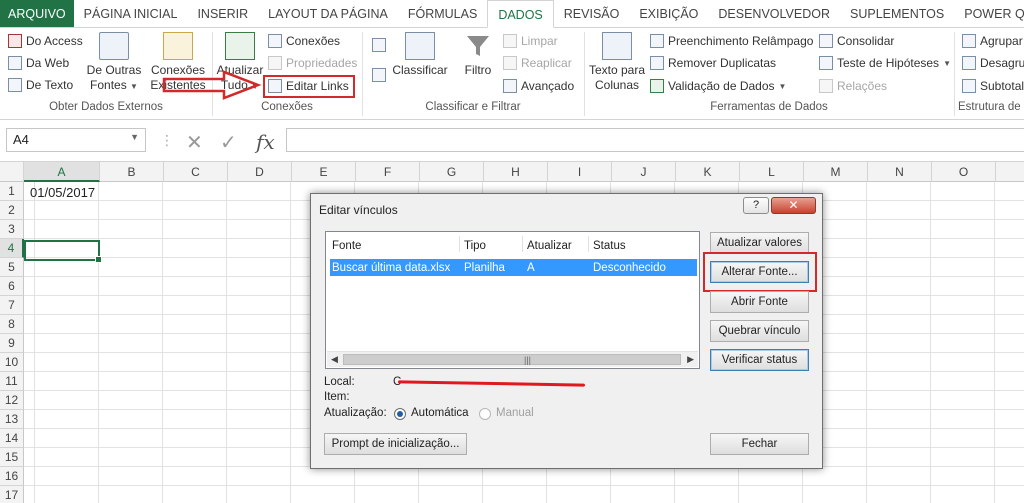 Image resolution: width=1024 pixels, height=503 pixels. I want to click on tab-desenvolvedor: DESENVOLVEDOR, so click(774, 13).